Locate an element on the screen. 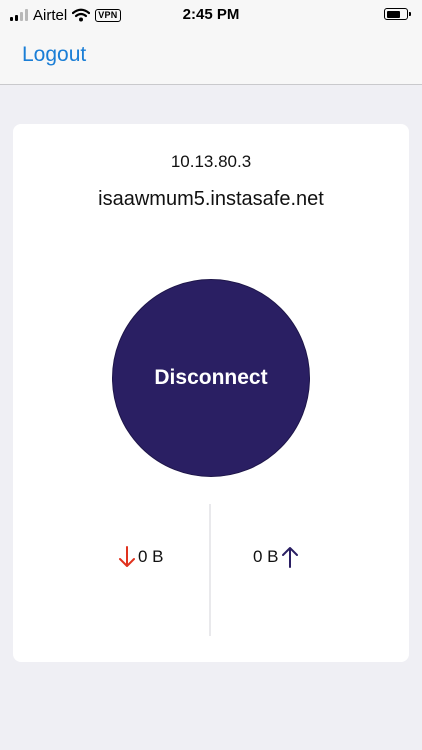 Image resolution: width=422 pixels, height=750 pixels. download-stat: 0 B is located at coordinates (141, 557).